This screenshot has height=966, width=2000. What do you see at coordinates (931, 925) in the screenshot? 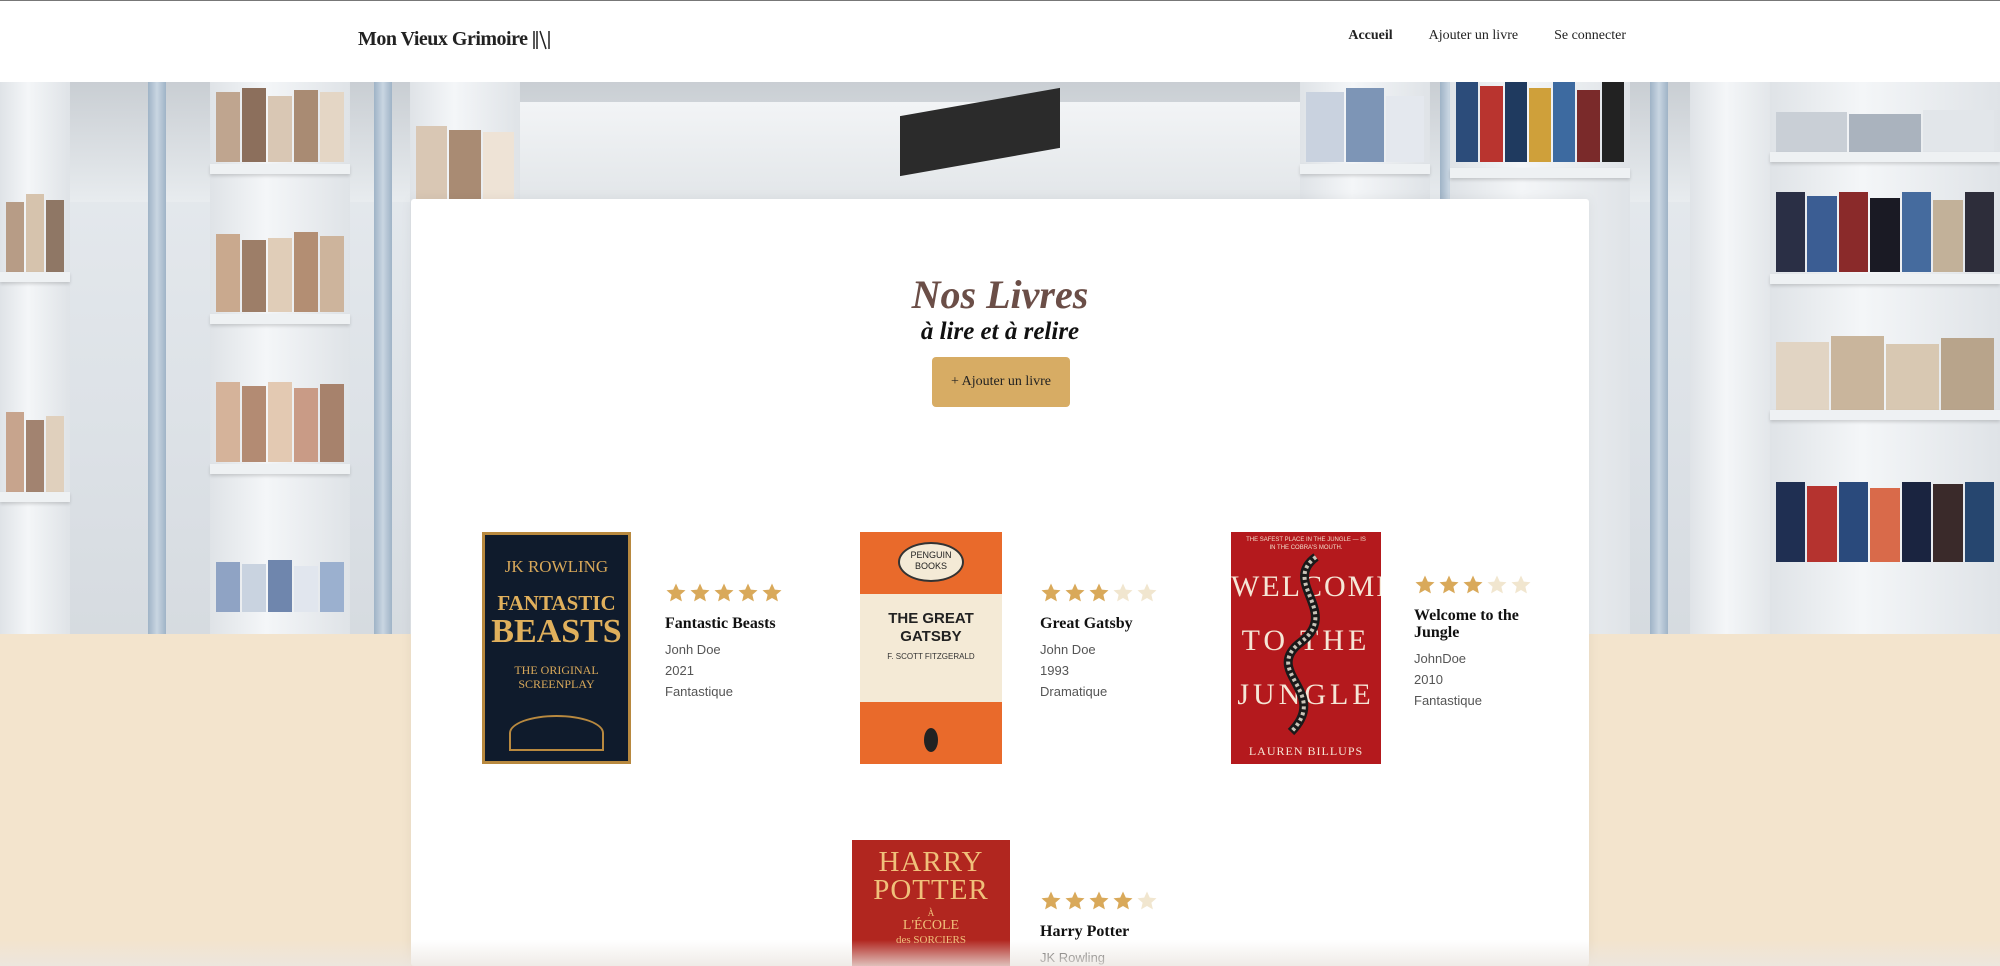
I see `cover-subtitle-line2: L'ÉCOLE` at bounding box center [931, 925].